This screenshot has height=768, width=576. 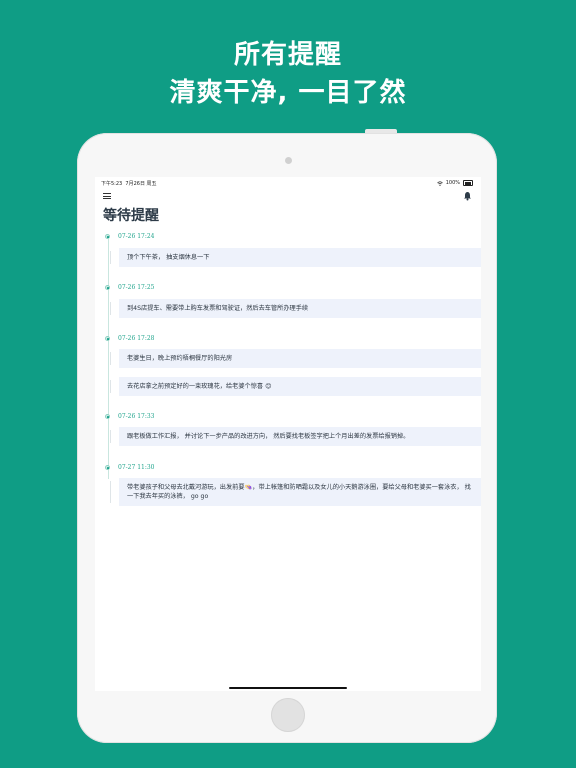 I want to click on reminder-date: 07-26 17:24, so click(x=136, y=236).